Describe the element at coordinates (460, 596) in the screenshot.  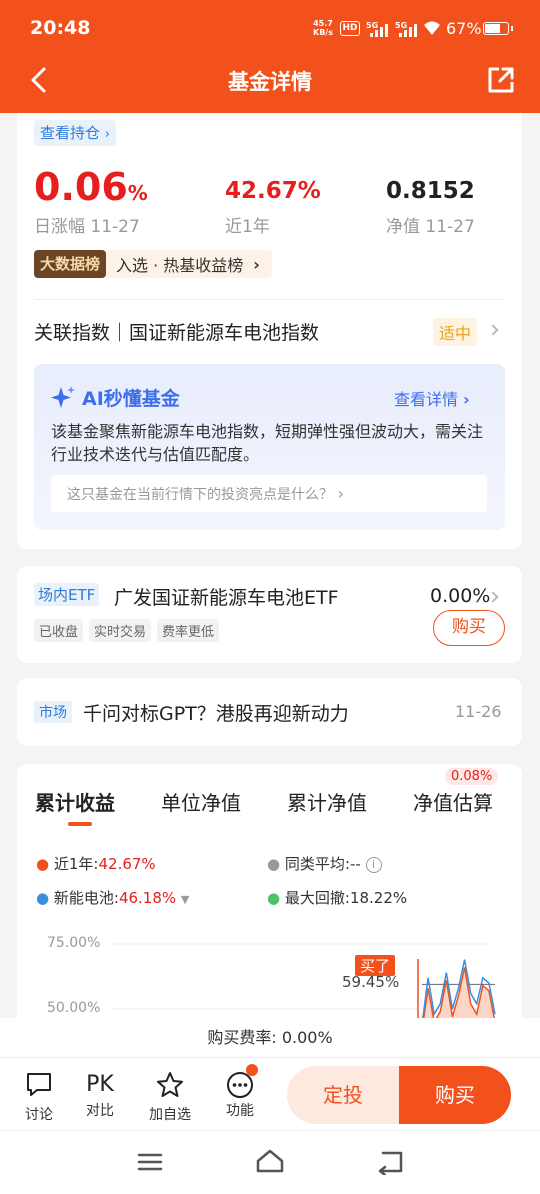
I see `etf-change: 0.00%` at that location.